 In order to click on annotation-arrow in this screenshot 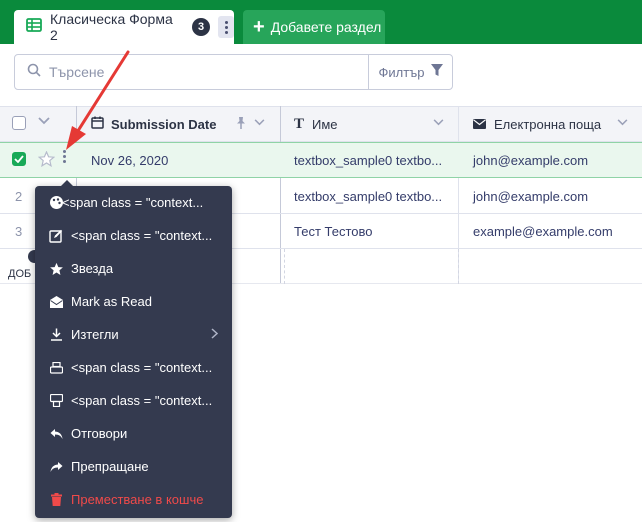, I will do `click(98, 100)`.